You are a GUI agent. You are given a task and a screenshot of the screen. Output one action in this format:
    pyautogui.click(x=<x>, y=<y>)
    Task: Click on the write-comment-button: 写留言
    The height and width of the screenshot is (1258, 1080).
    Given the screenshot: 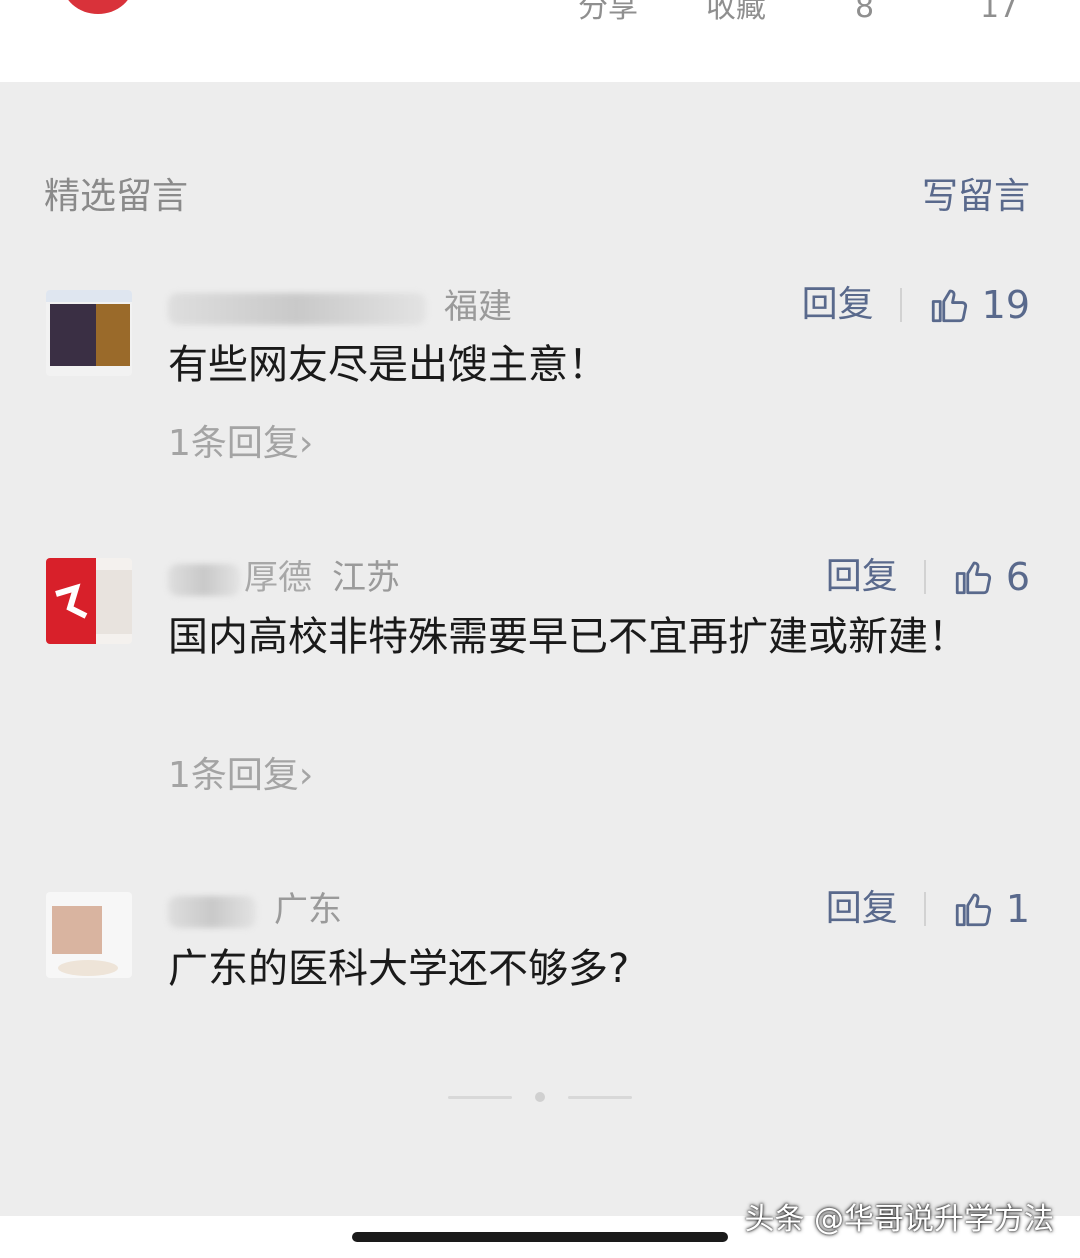 What is the action you would take?
    pyautogui.click(x=976, y=197)
    